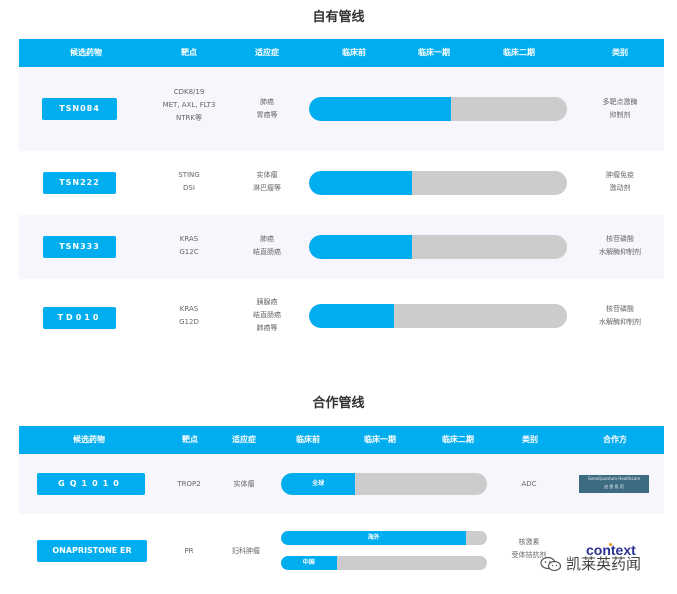  Describe the element at coordinates (384, 563) in the screenshot. I see `progress-track-china: 中国` at that location.